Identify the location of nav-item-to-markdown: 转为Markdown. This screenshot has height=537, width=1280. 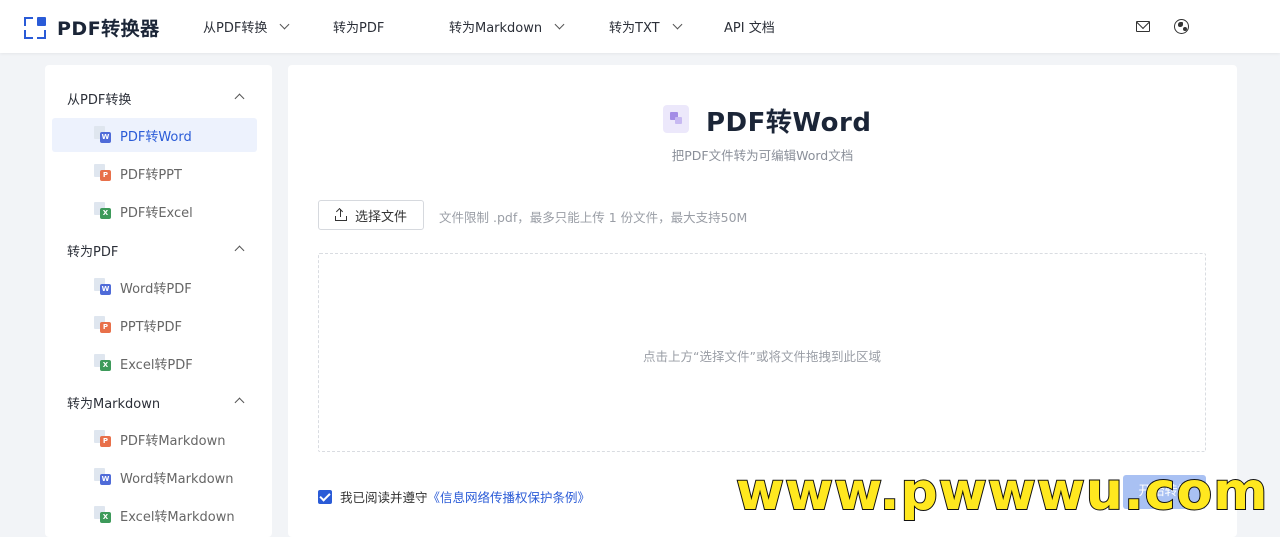
(507, 26).